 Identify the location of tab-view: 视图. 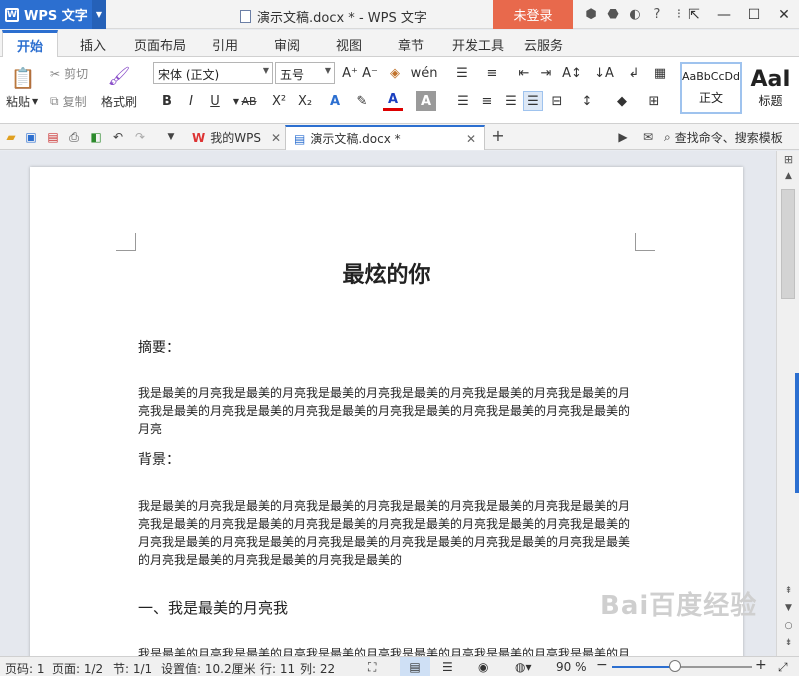
(349, 44).